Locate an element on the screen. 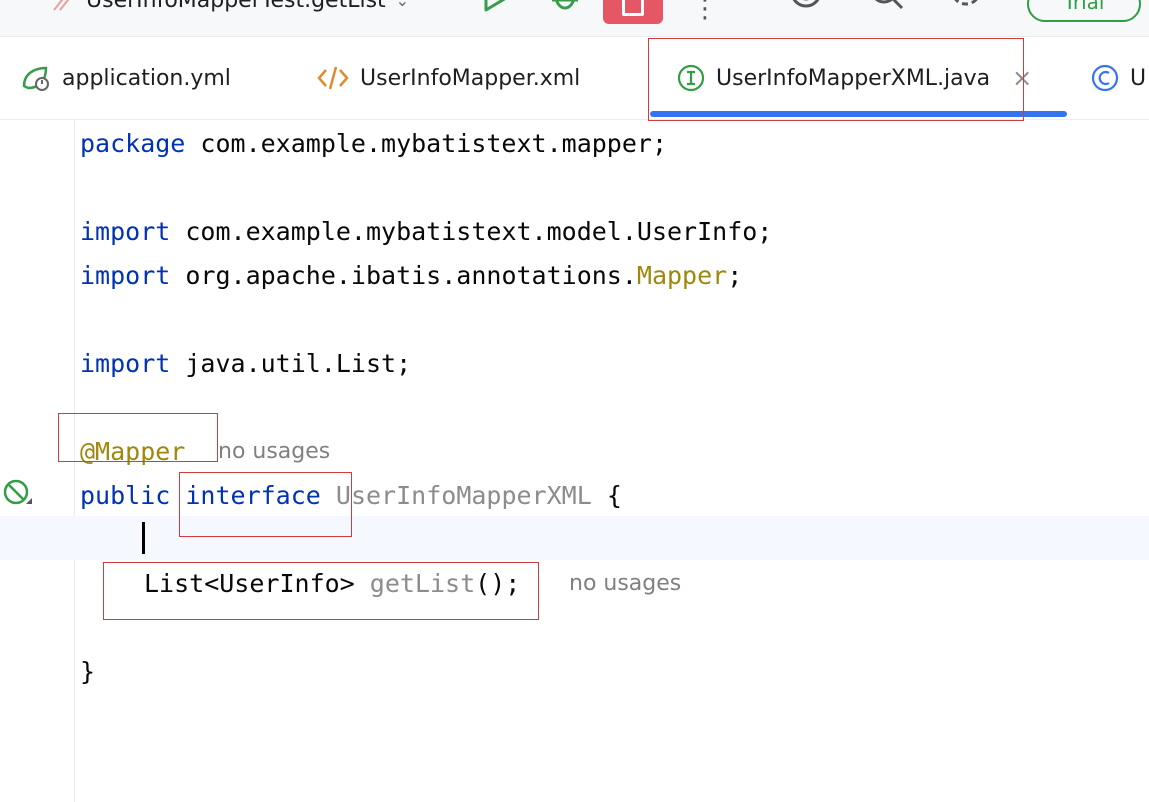  main-toolbar: UserInfoMapperTest.getList ⌄ ⋮ Trial is located at coordinates (574, 18).